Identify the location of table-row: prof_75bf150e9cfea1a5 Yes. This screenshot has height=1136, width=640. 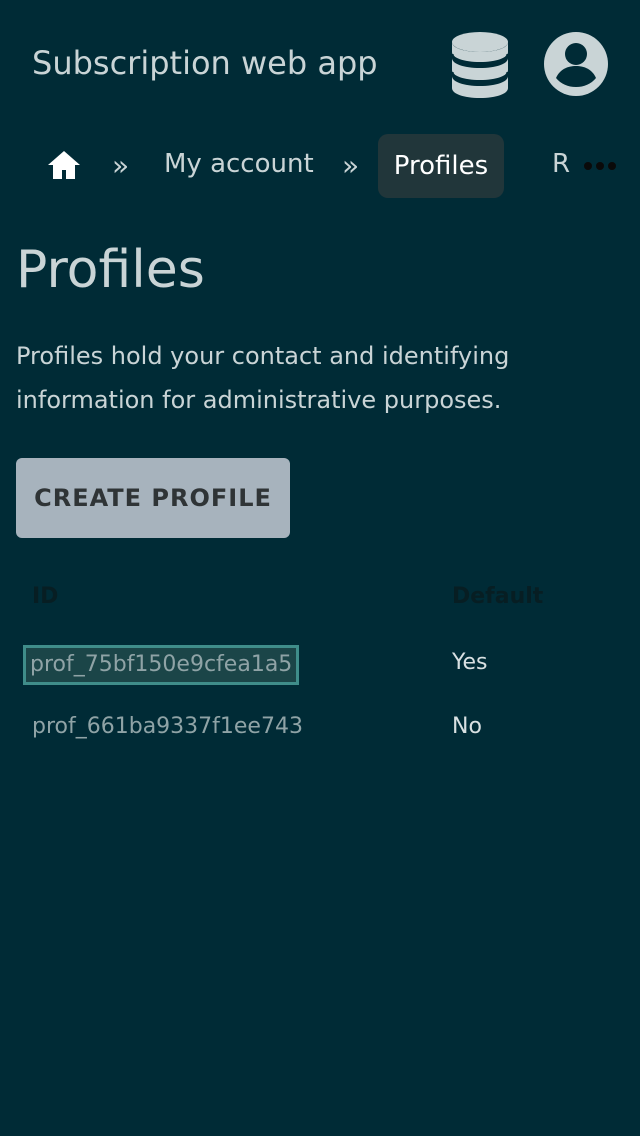
(320, 664).